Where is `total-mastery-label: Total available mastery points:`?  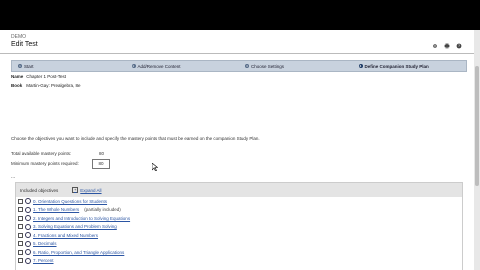 total-mastery-label: Total available mastery points: is located at coordinates (41, 153).